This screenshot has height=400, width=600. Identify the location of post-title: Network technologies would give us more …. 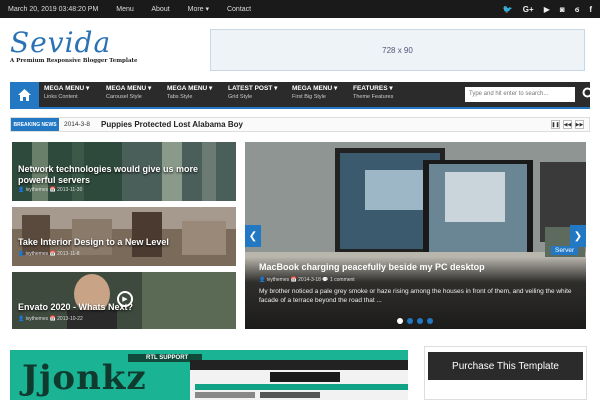
(125, 175).